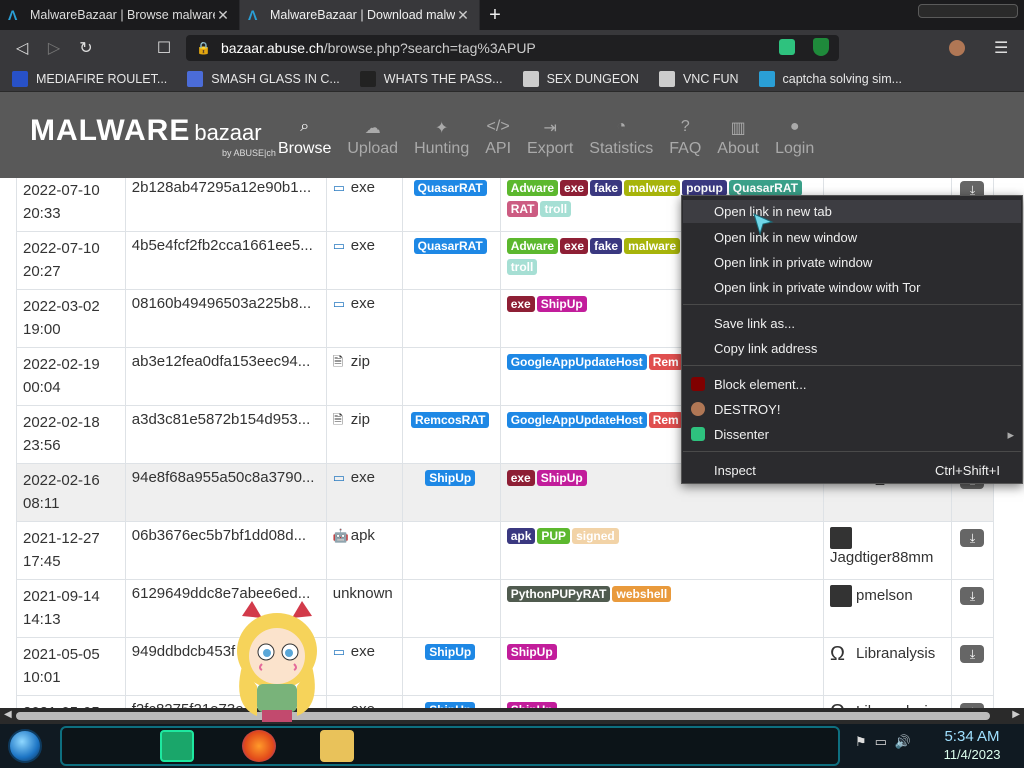  I want to click on nav-item-faq: ? FAQ, so click(685, 138).